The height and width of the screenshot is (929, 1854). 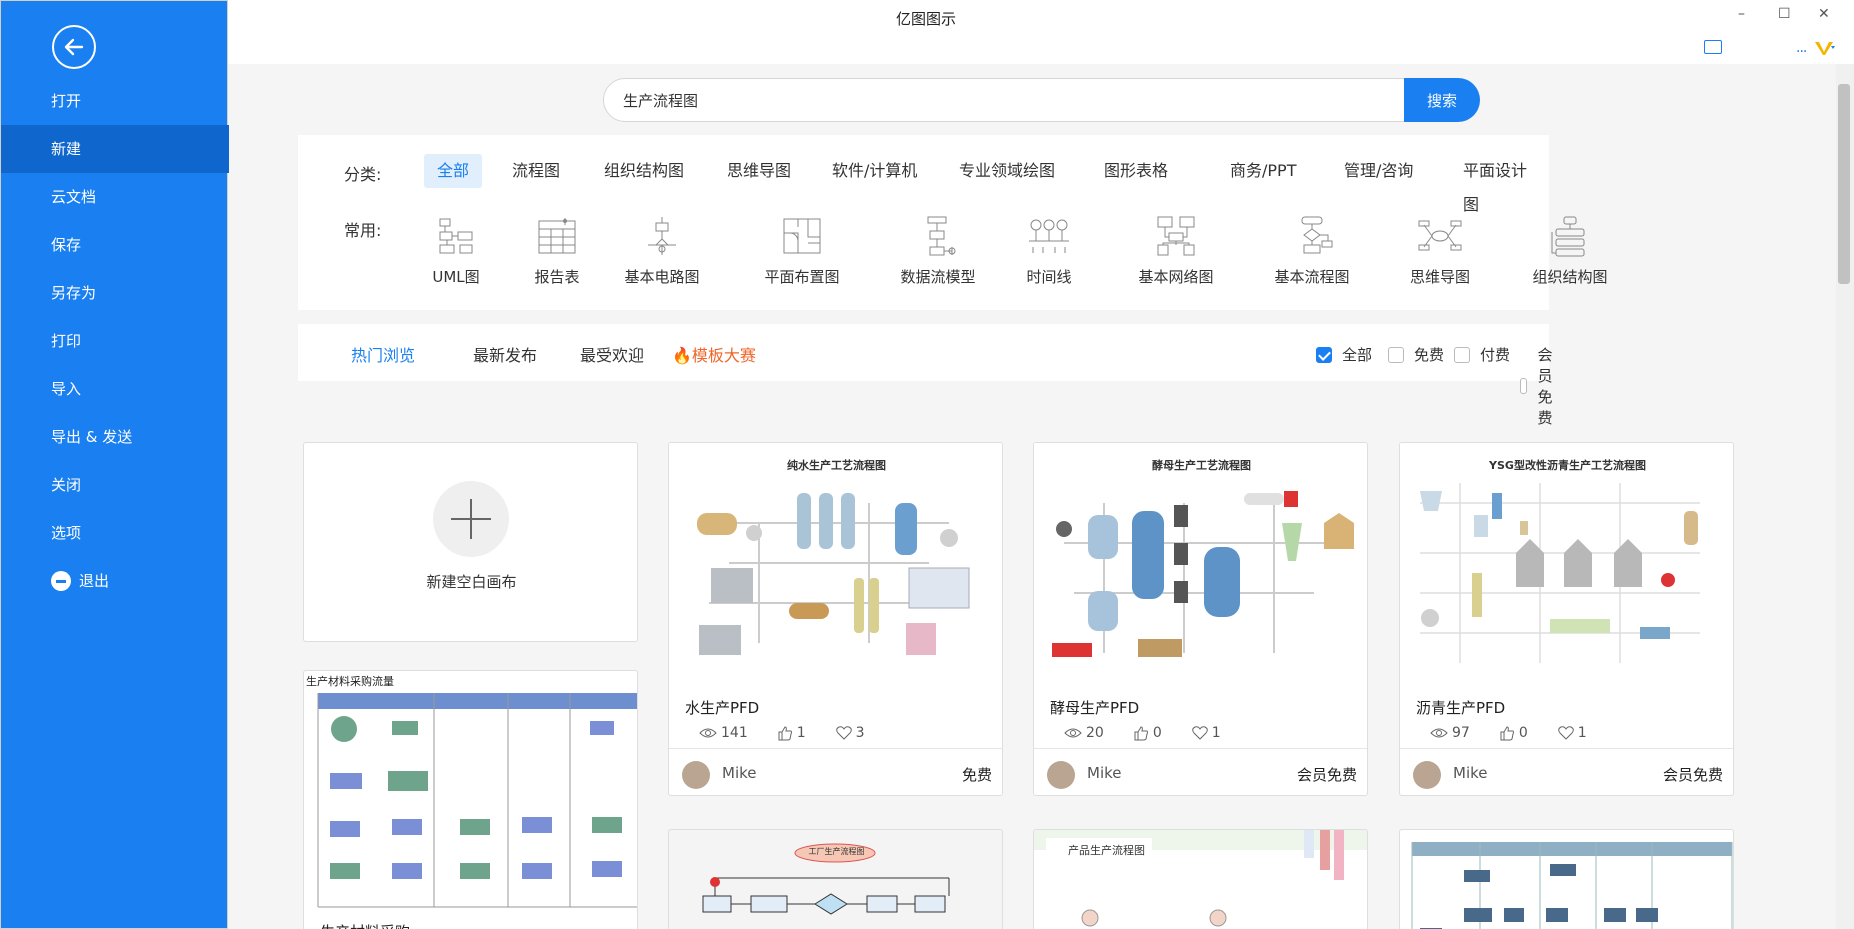 I want to click on tab-hot: 热门浏览, so click(x=383, y=354).